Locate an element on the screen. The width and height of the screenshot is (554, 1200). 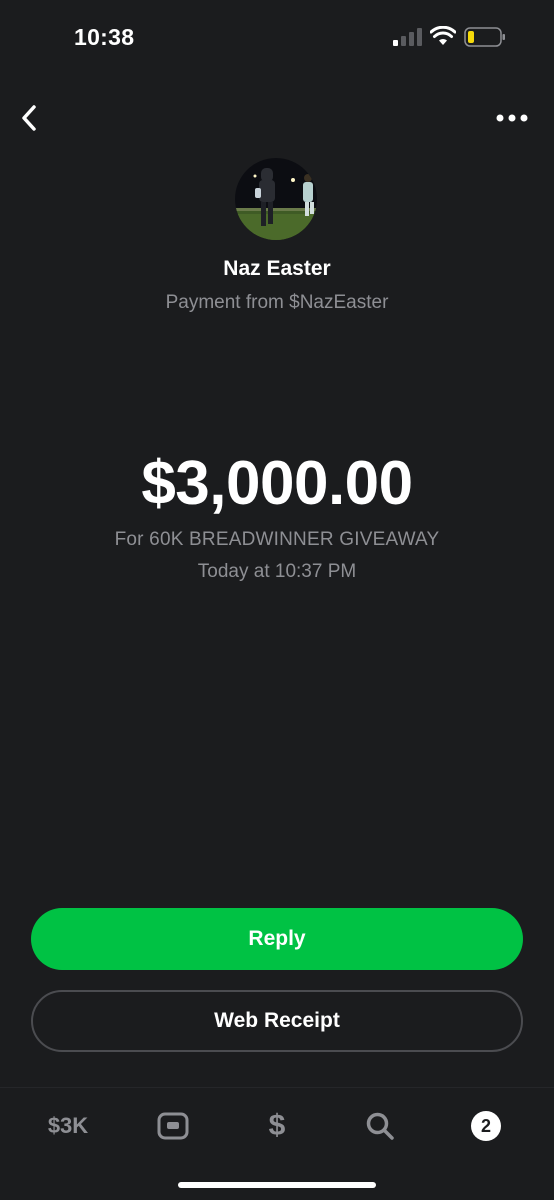
back-button is located at coordinates (31, 118).